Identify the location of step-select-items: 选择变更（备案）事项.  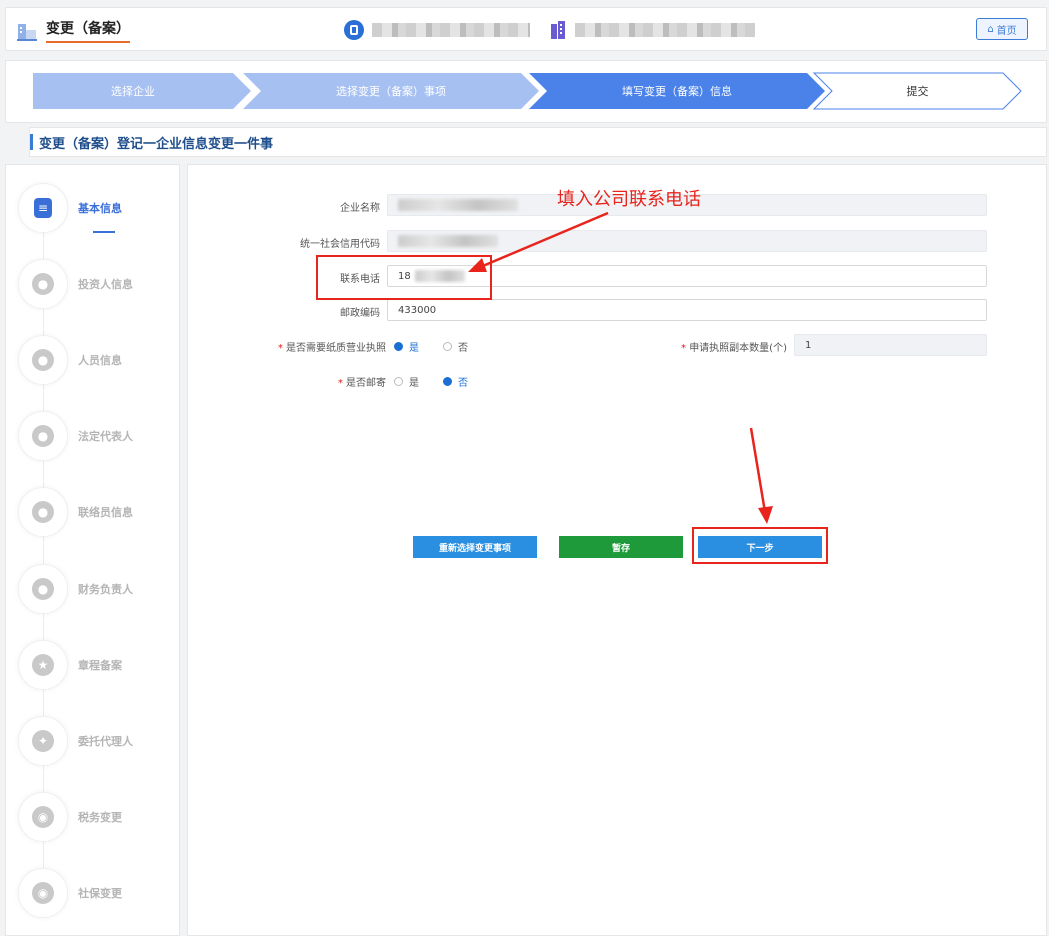
(391, 91).